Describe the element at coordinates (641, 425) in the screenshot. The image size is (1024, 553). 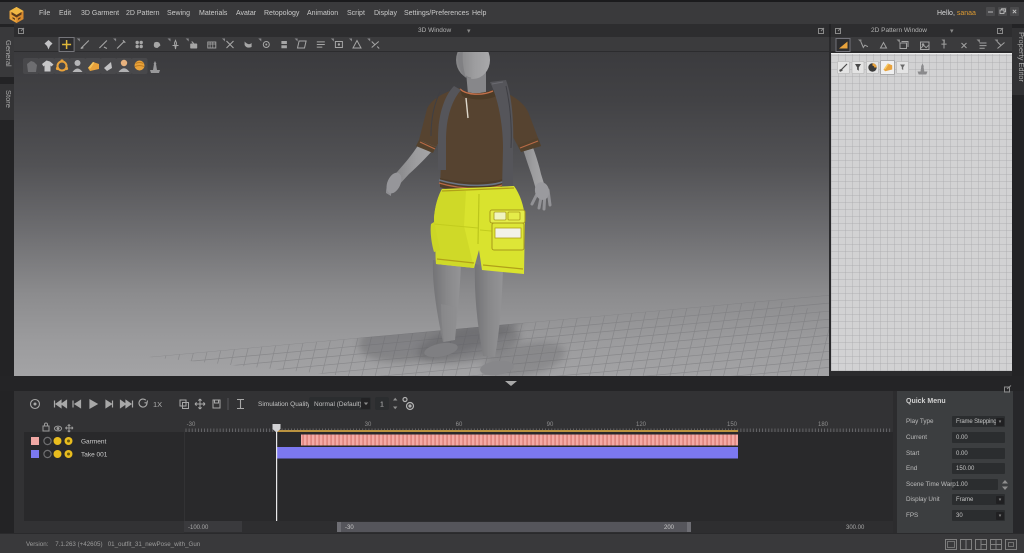
I see `svg-text: 120` at that location.